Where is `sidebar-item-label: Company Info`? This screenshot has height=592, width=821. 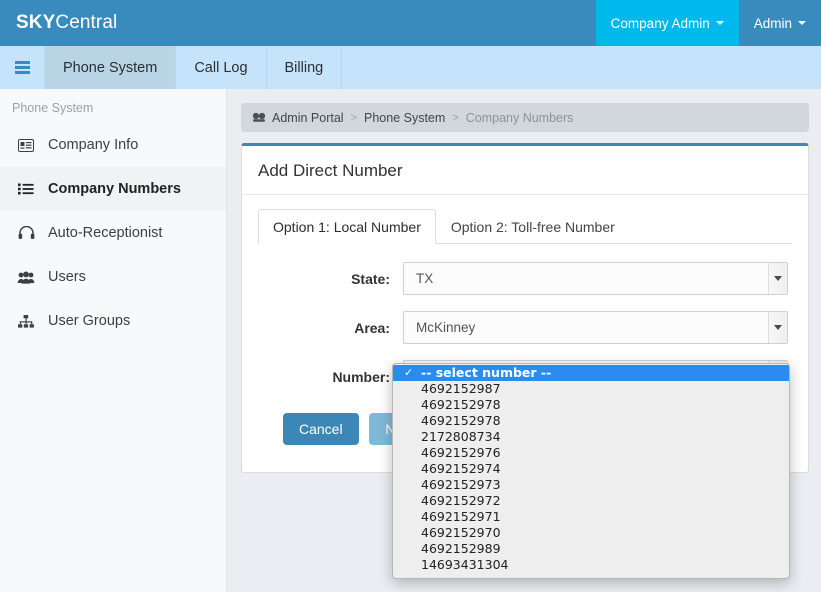 sidebar-item-label: Company Info is located at coordinates (93, 145).